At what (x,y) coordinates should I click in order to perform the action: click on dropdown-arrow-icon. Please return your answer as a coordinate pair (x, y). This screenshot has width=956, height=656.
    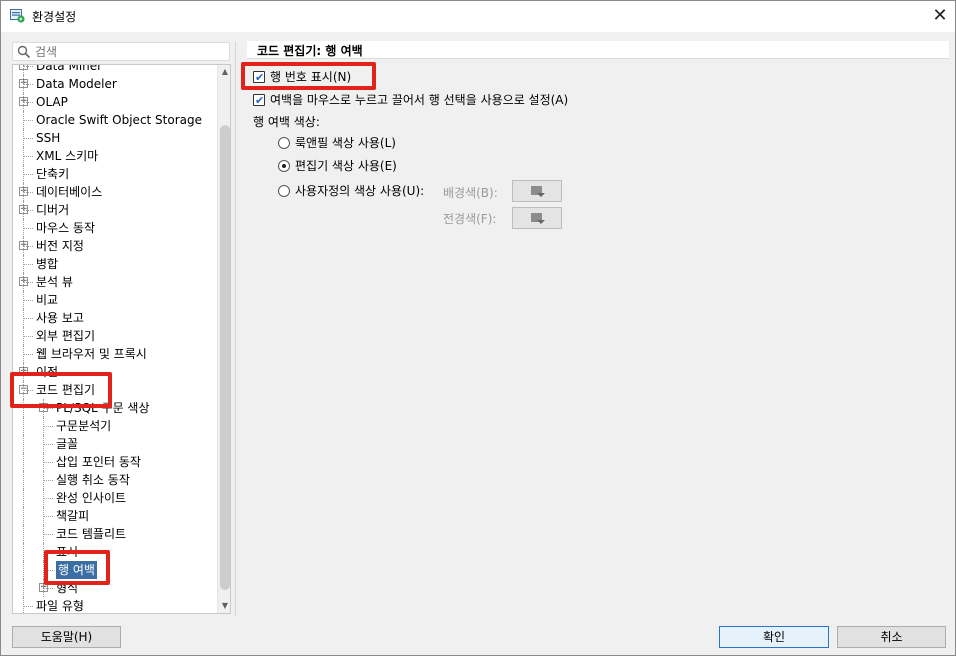
    Looking at the image, I should click on (541, 222).